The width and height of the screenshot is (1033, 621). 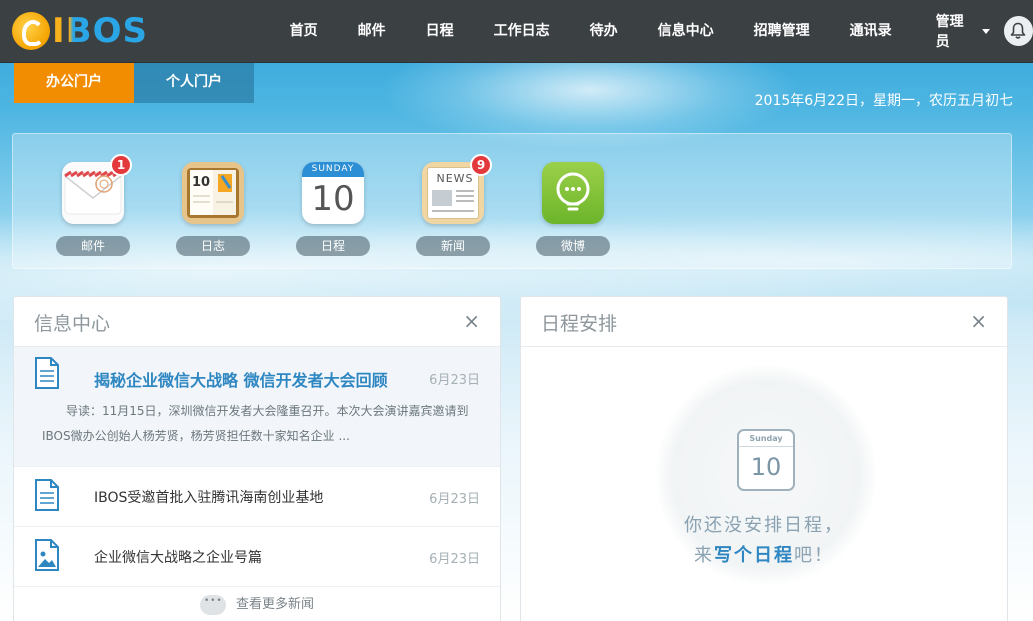 I want to click on portal-tabs: 办公门户 个人门户, so click(x=134, y=83).